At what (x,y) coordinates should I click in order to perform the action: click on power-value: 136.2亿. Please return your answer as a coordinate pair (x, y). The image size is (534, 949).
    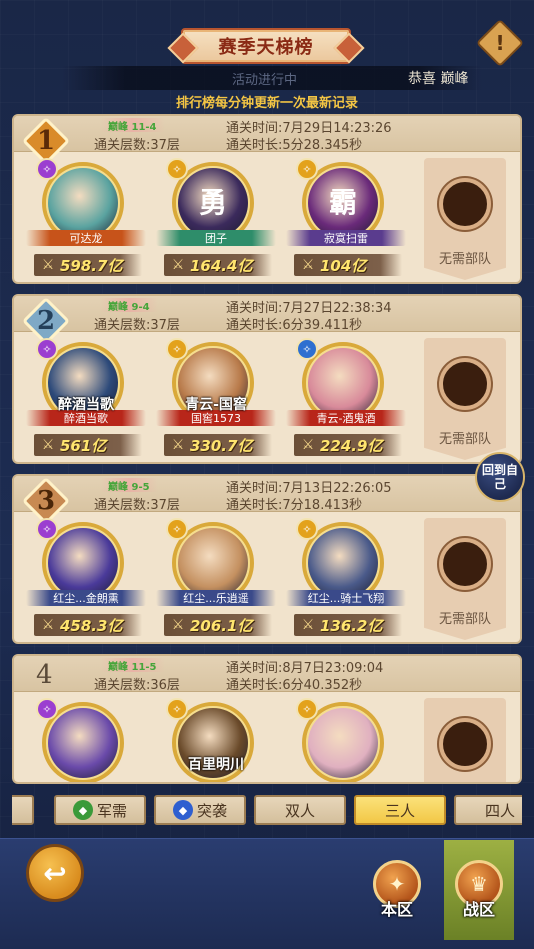
    Looking at the image, I should click on (351, 625).